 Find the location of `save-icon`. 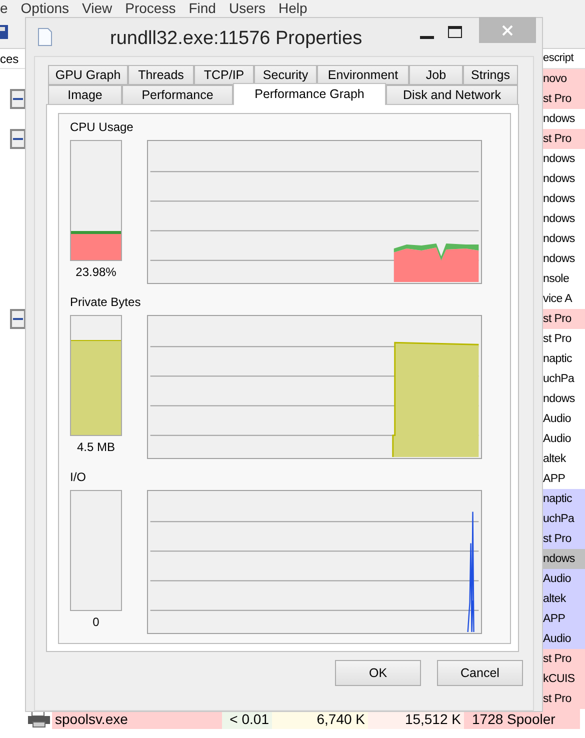

save-icon is located at coordinates (4, 32).